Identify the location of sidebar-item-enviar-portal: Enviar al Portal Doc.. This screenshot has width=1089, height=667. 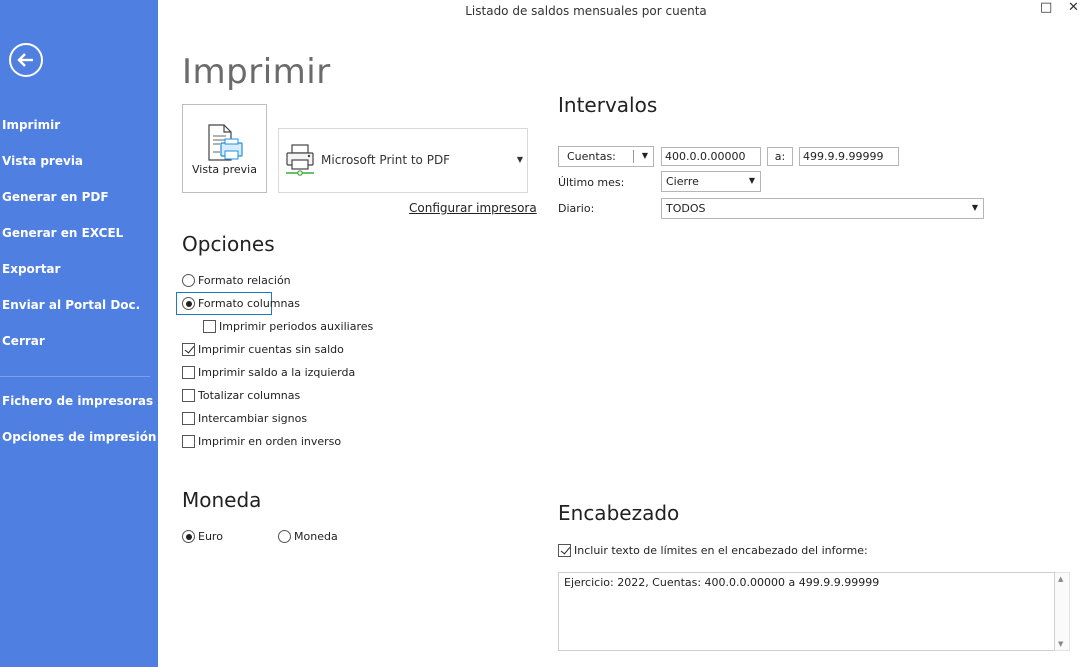
(71, 305).